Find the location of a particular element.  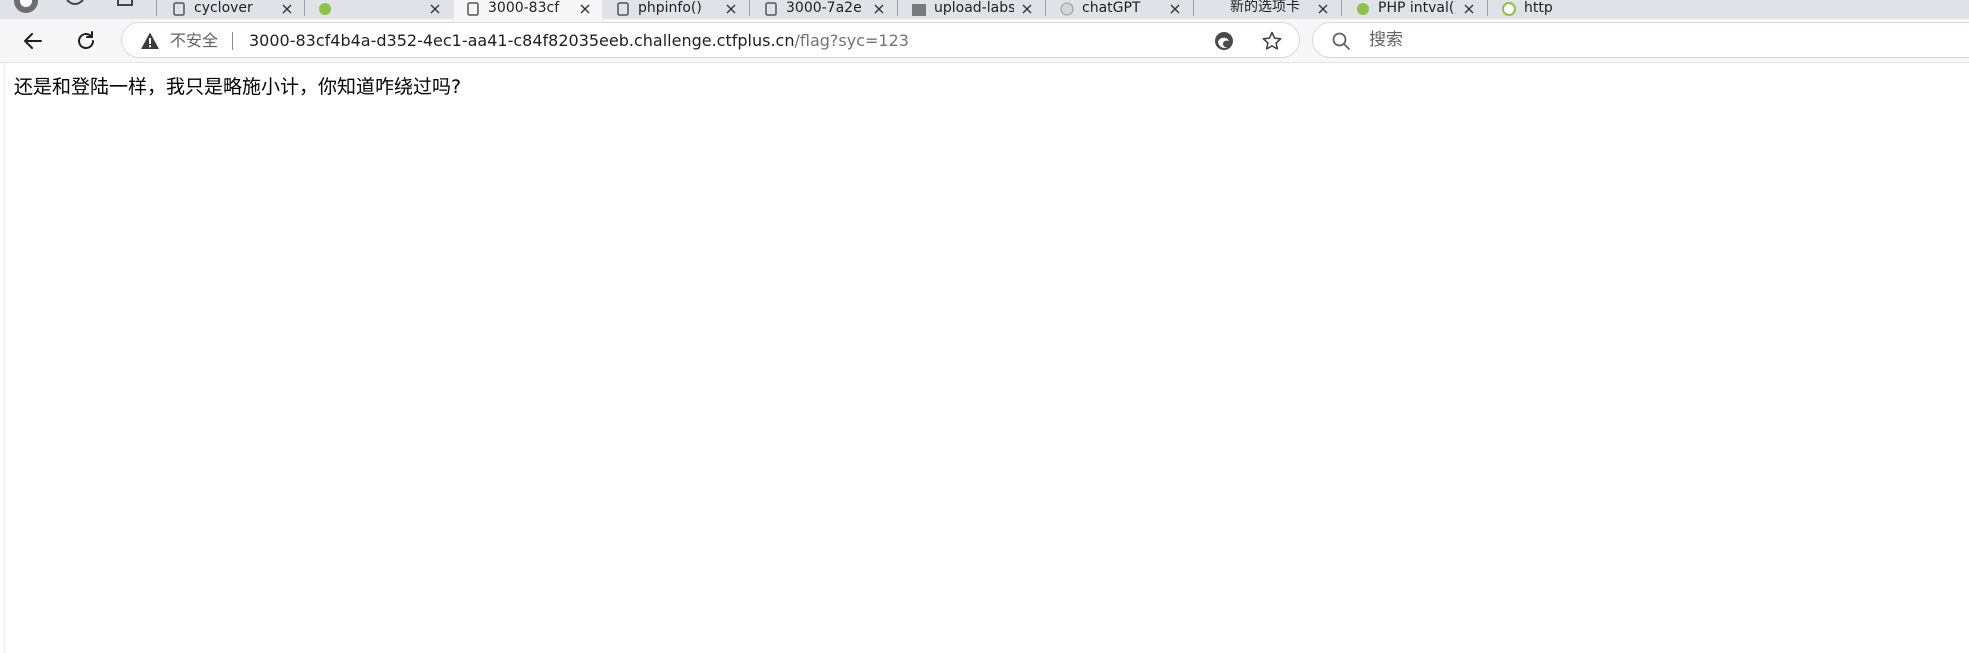

tab-6: upload-labs is located at coordinates (972, 9).